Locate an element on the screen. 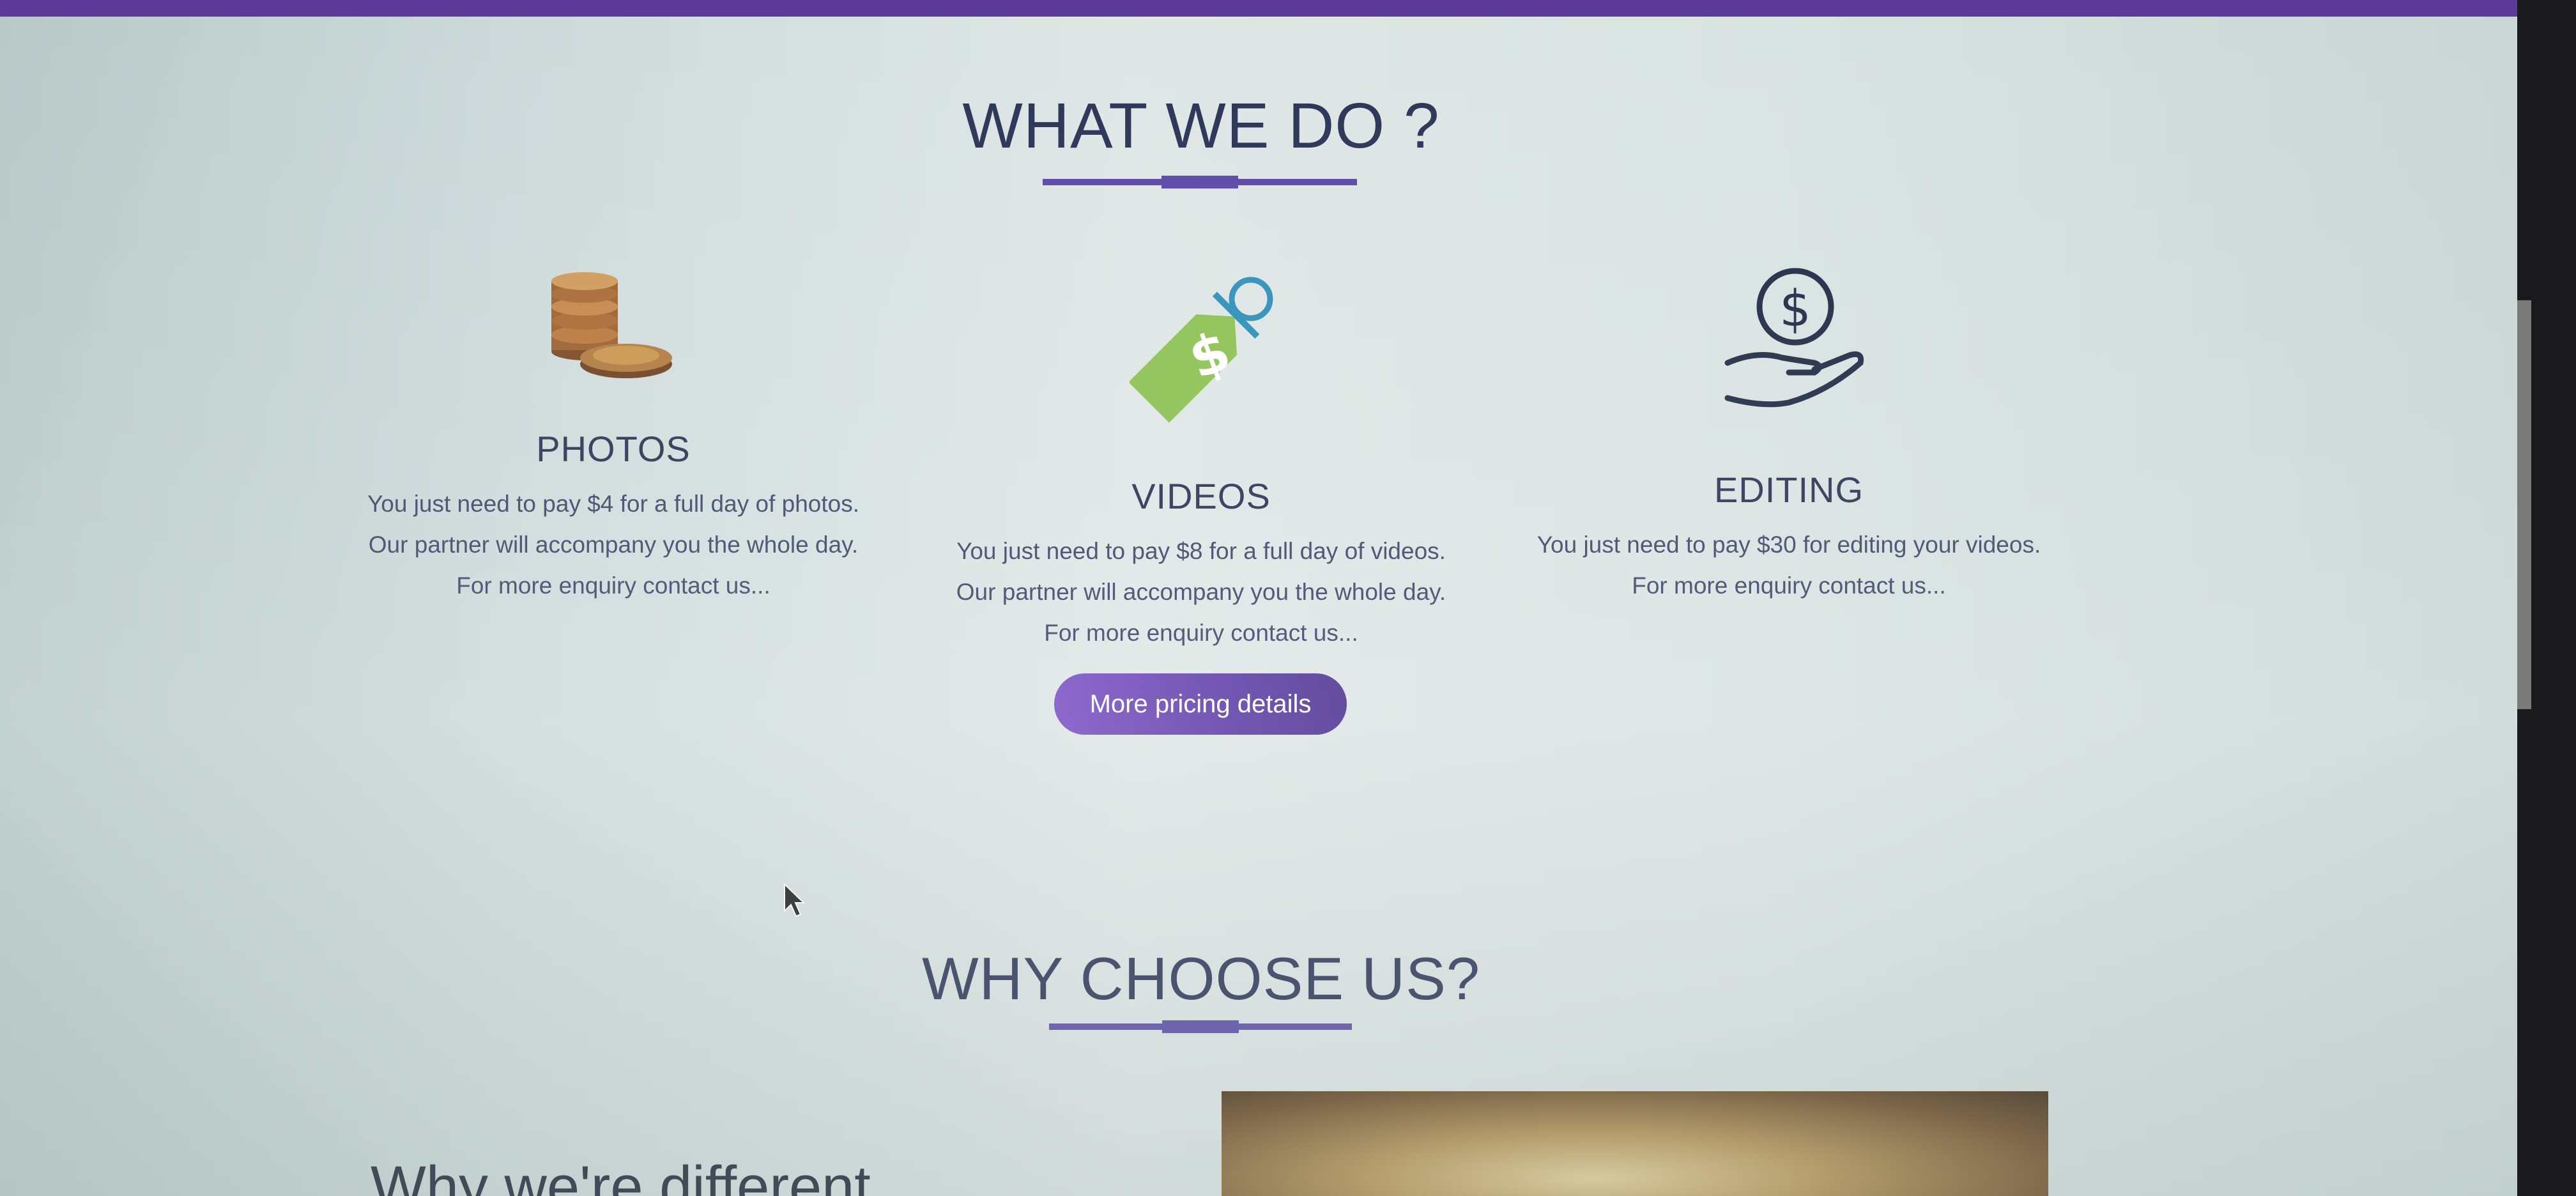 The height and width of the screenshot is (1196, 2576). what-we-do-title: WHAT WE DO ? is located at coordinates (1201, 126).